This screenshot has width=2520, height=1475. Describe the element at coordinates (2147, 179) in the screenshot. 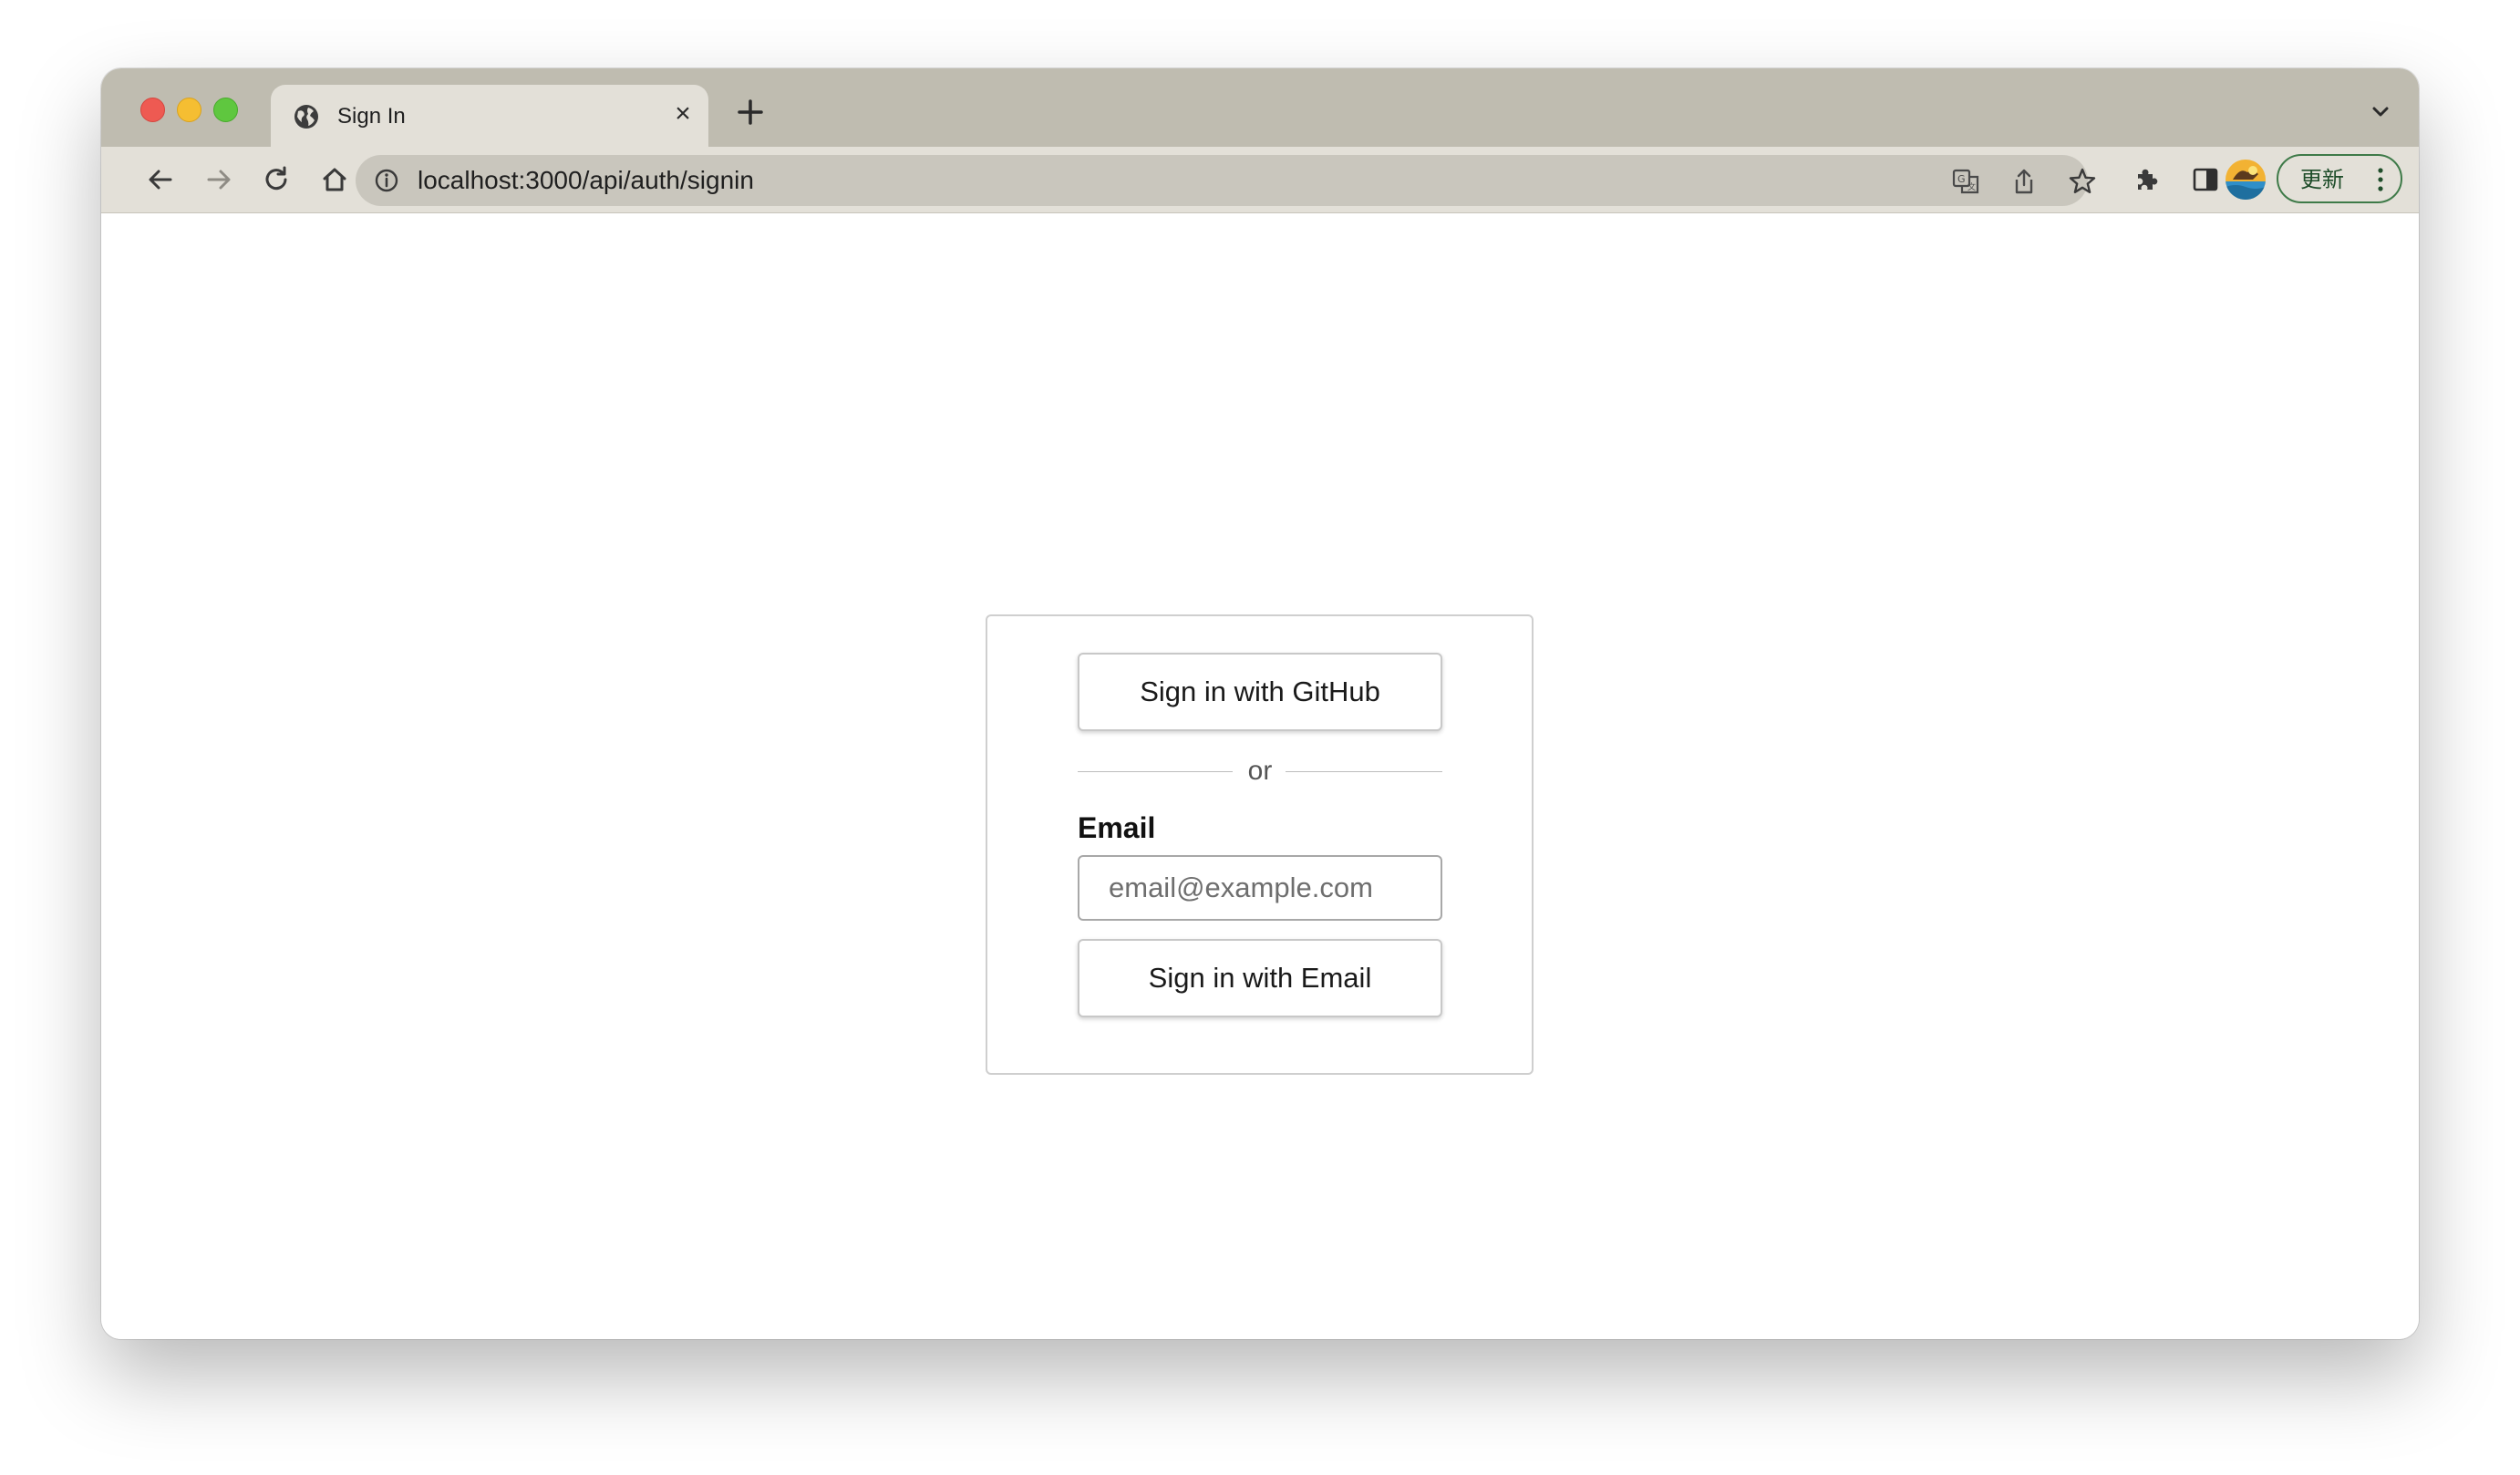

I see `puzzle-icon` at that location.